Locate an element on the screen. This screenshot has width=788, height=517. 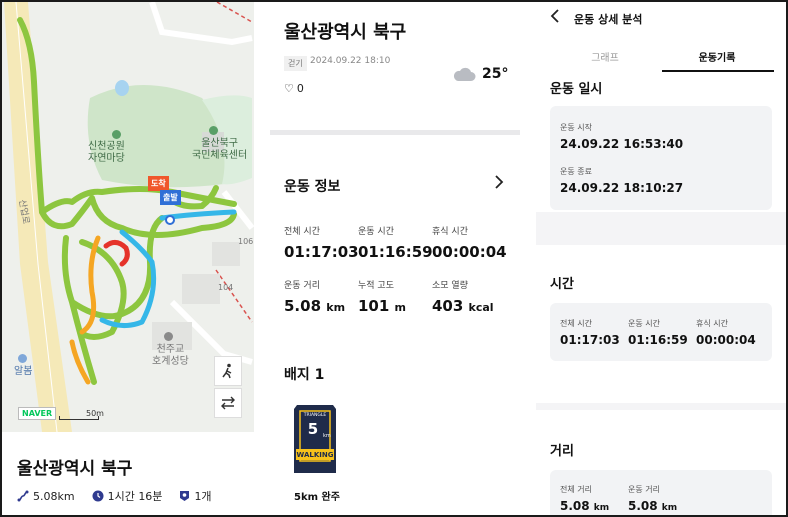
svg-text: 5 is located at coordinates (313, 429).